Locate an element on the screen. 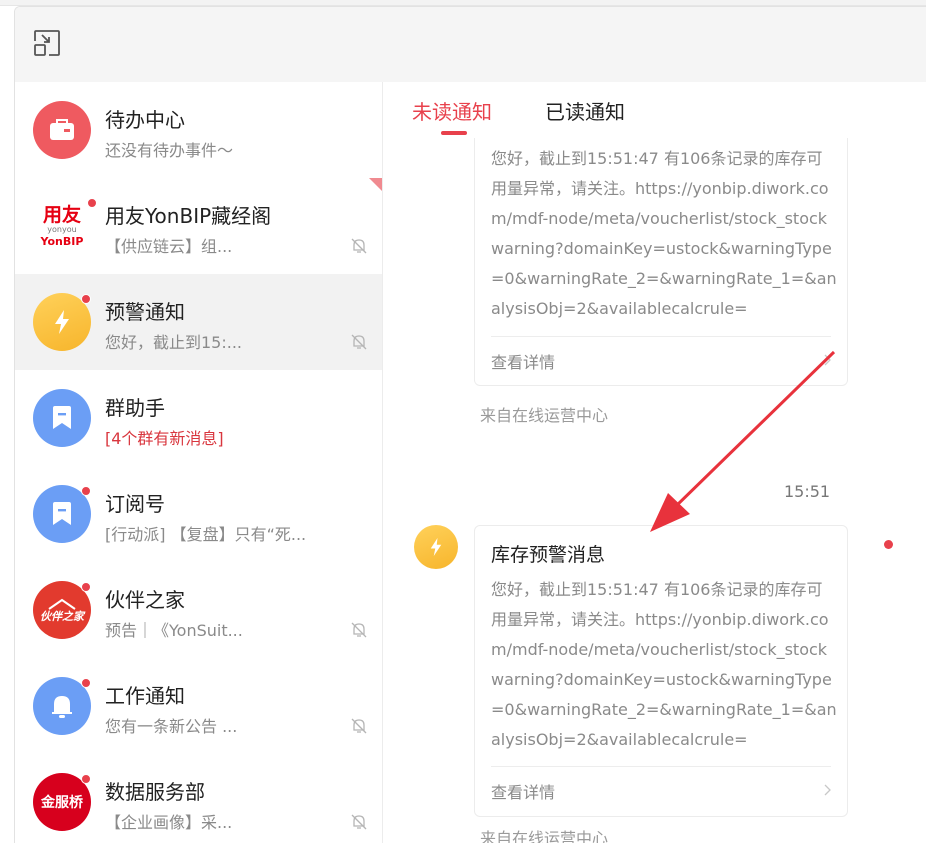  logo-text-mid: yonyou is located at coordinates (62, 229).